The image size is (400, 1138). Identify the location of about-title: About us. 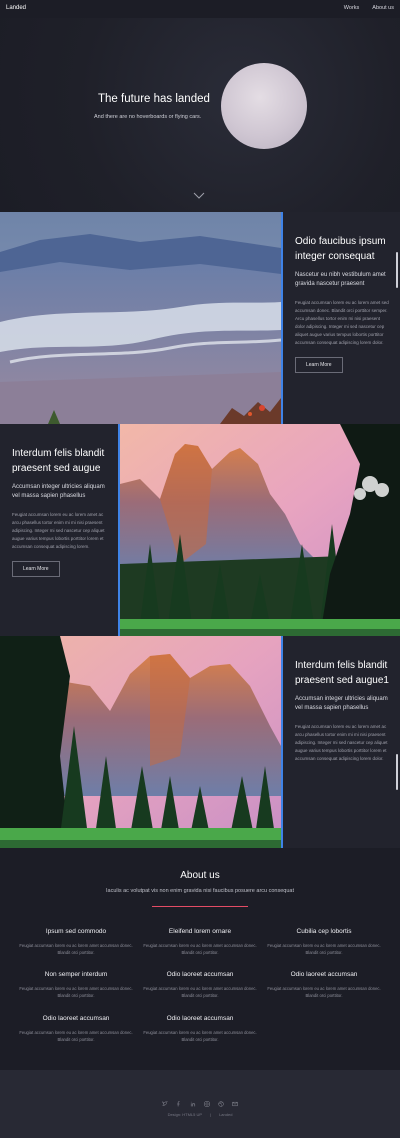
(200, 875).